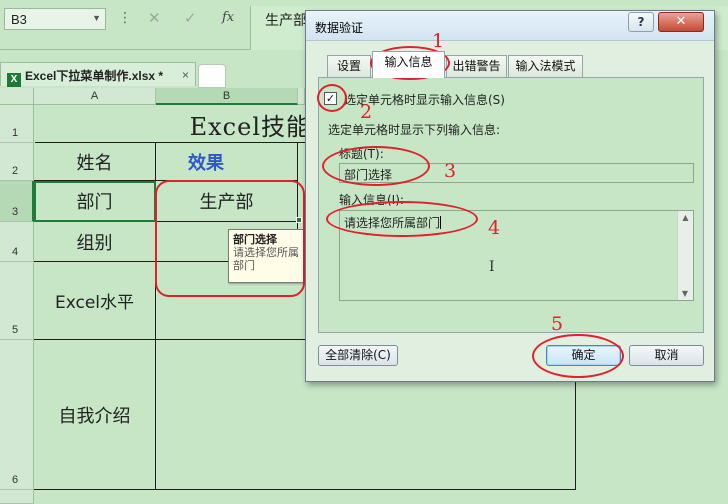 This screenshot has width=728, height=504. Describe the element at coordinates (666, 355) in the screenshot. I see `cancel-button: 取消` at that location.